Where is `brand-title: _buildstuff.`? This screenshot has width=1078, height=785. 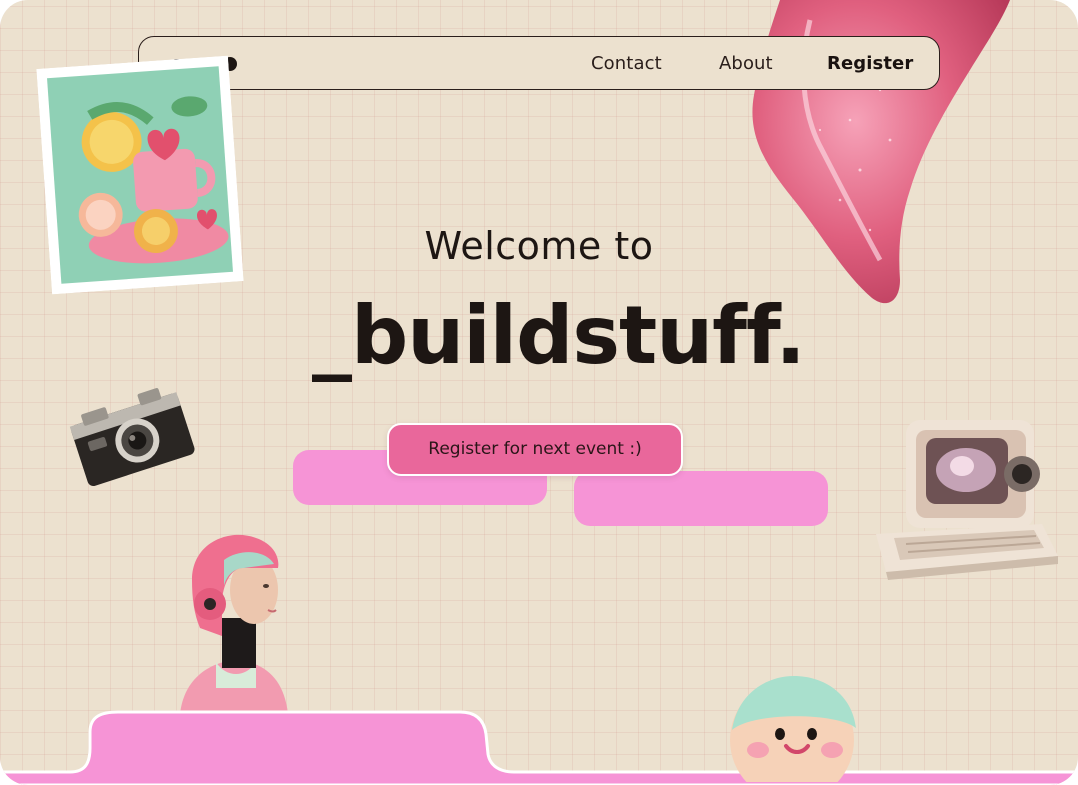
brand-title: _buildstuff. is located at coordinates (559, 335).